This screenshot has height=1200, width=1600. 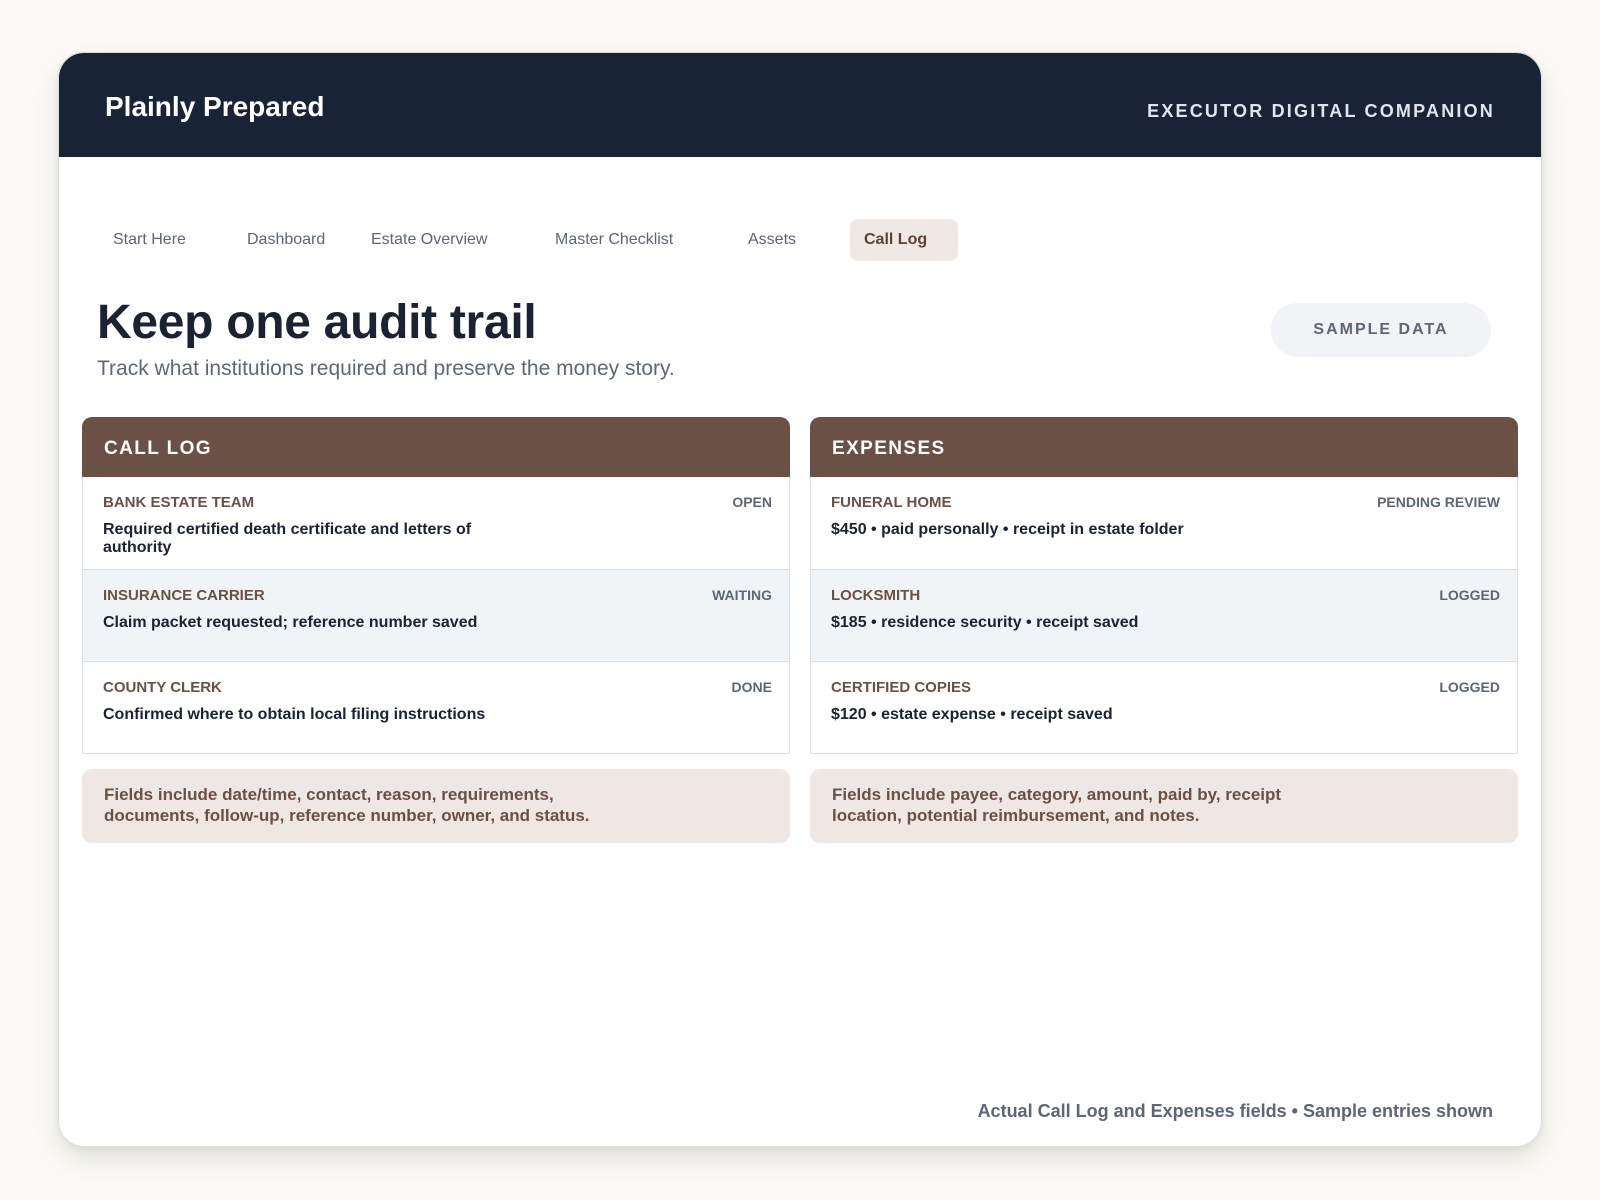 I want to click on page-title: Keep one audit trail, so click(x=317, y=322).